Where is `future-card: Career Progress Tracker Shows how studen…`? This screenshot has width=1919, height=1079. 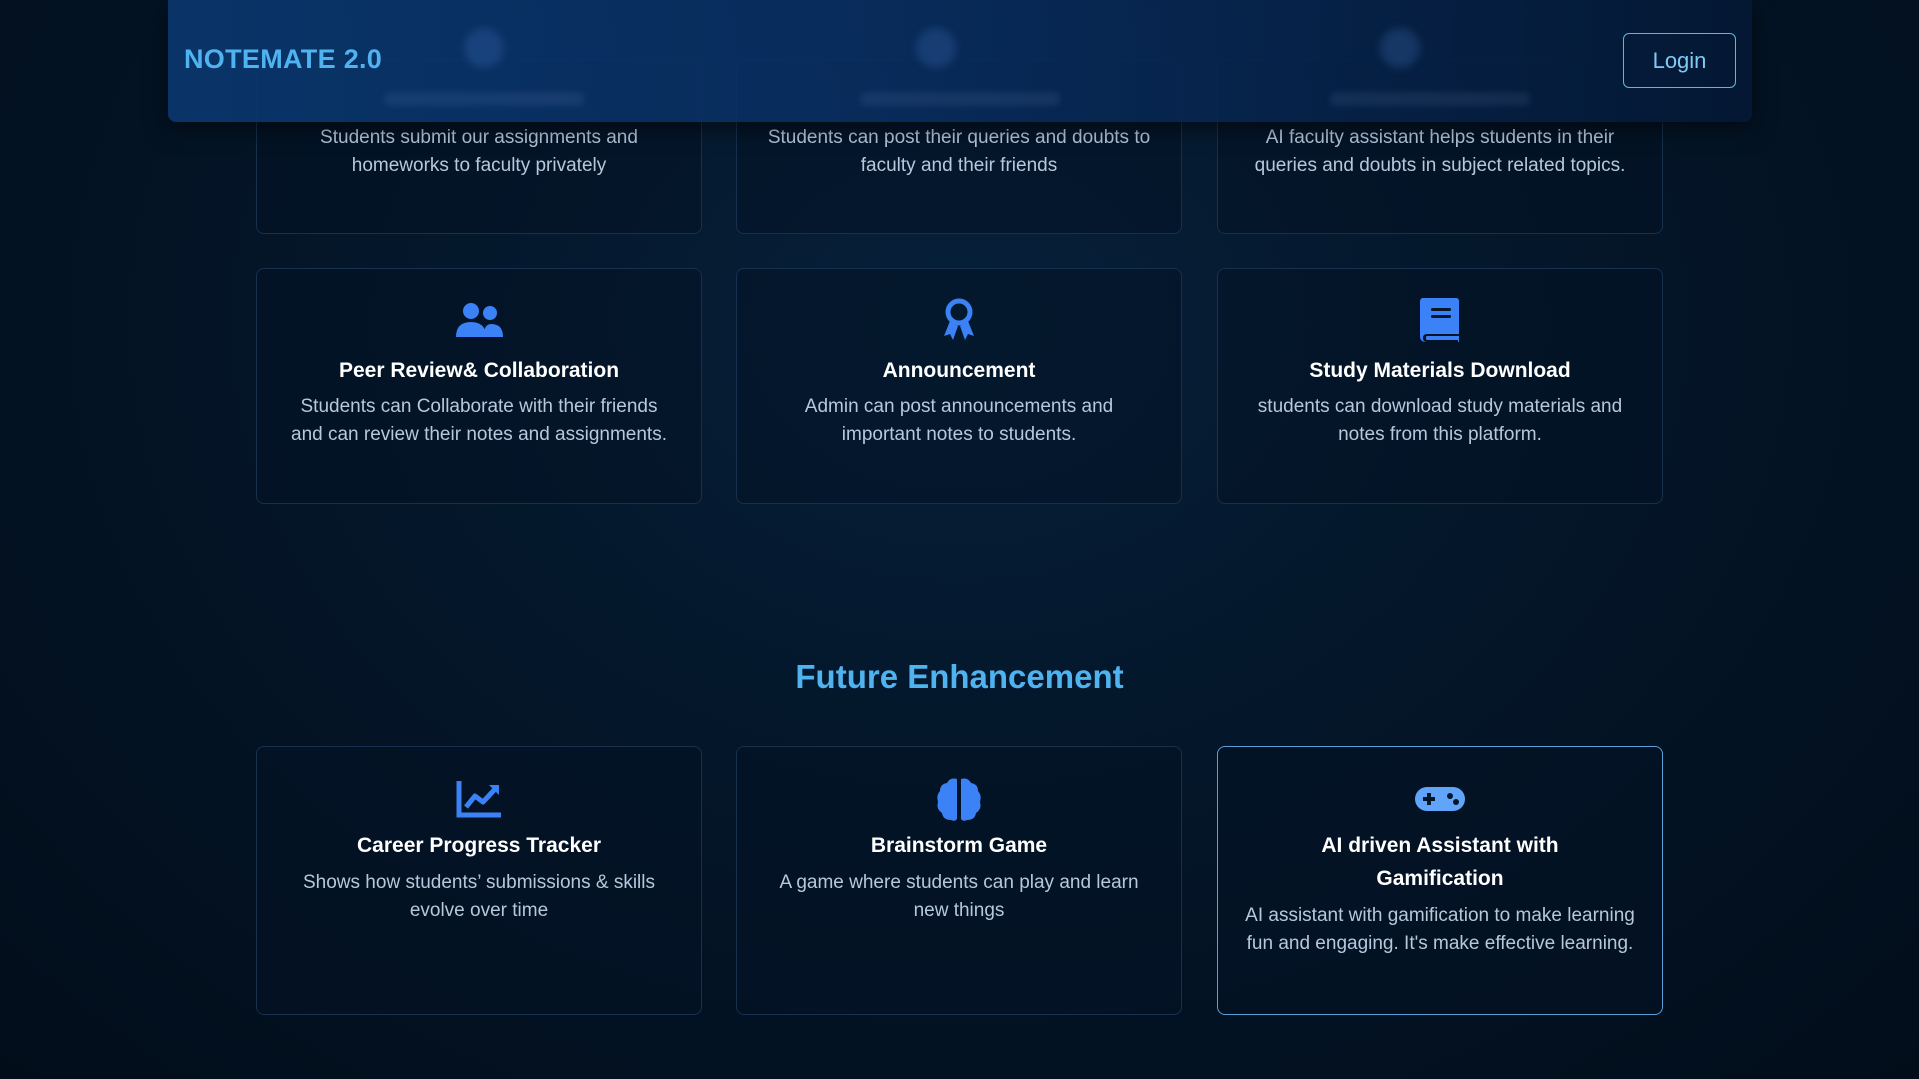
future-card: Career Progress Tracker Shows how studen… is located at coordinates (479, 880).